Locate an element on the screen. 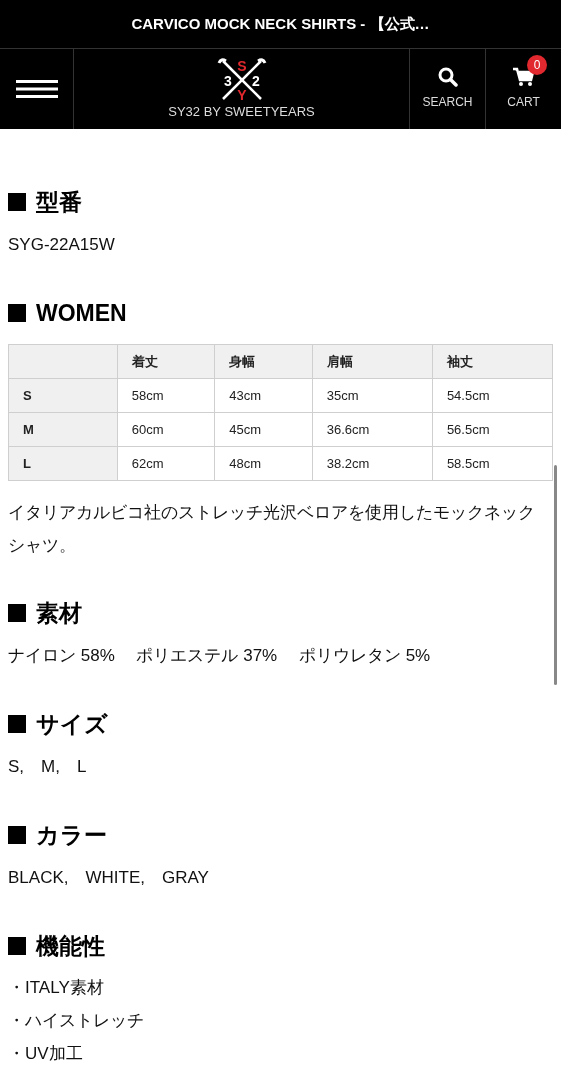 This screenshot has width=561, height=1080. table-header: 袖丈 is located at coordinates (492, 361).